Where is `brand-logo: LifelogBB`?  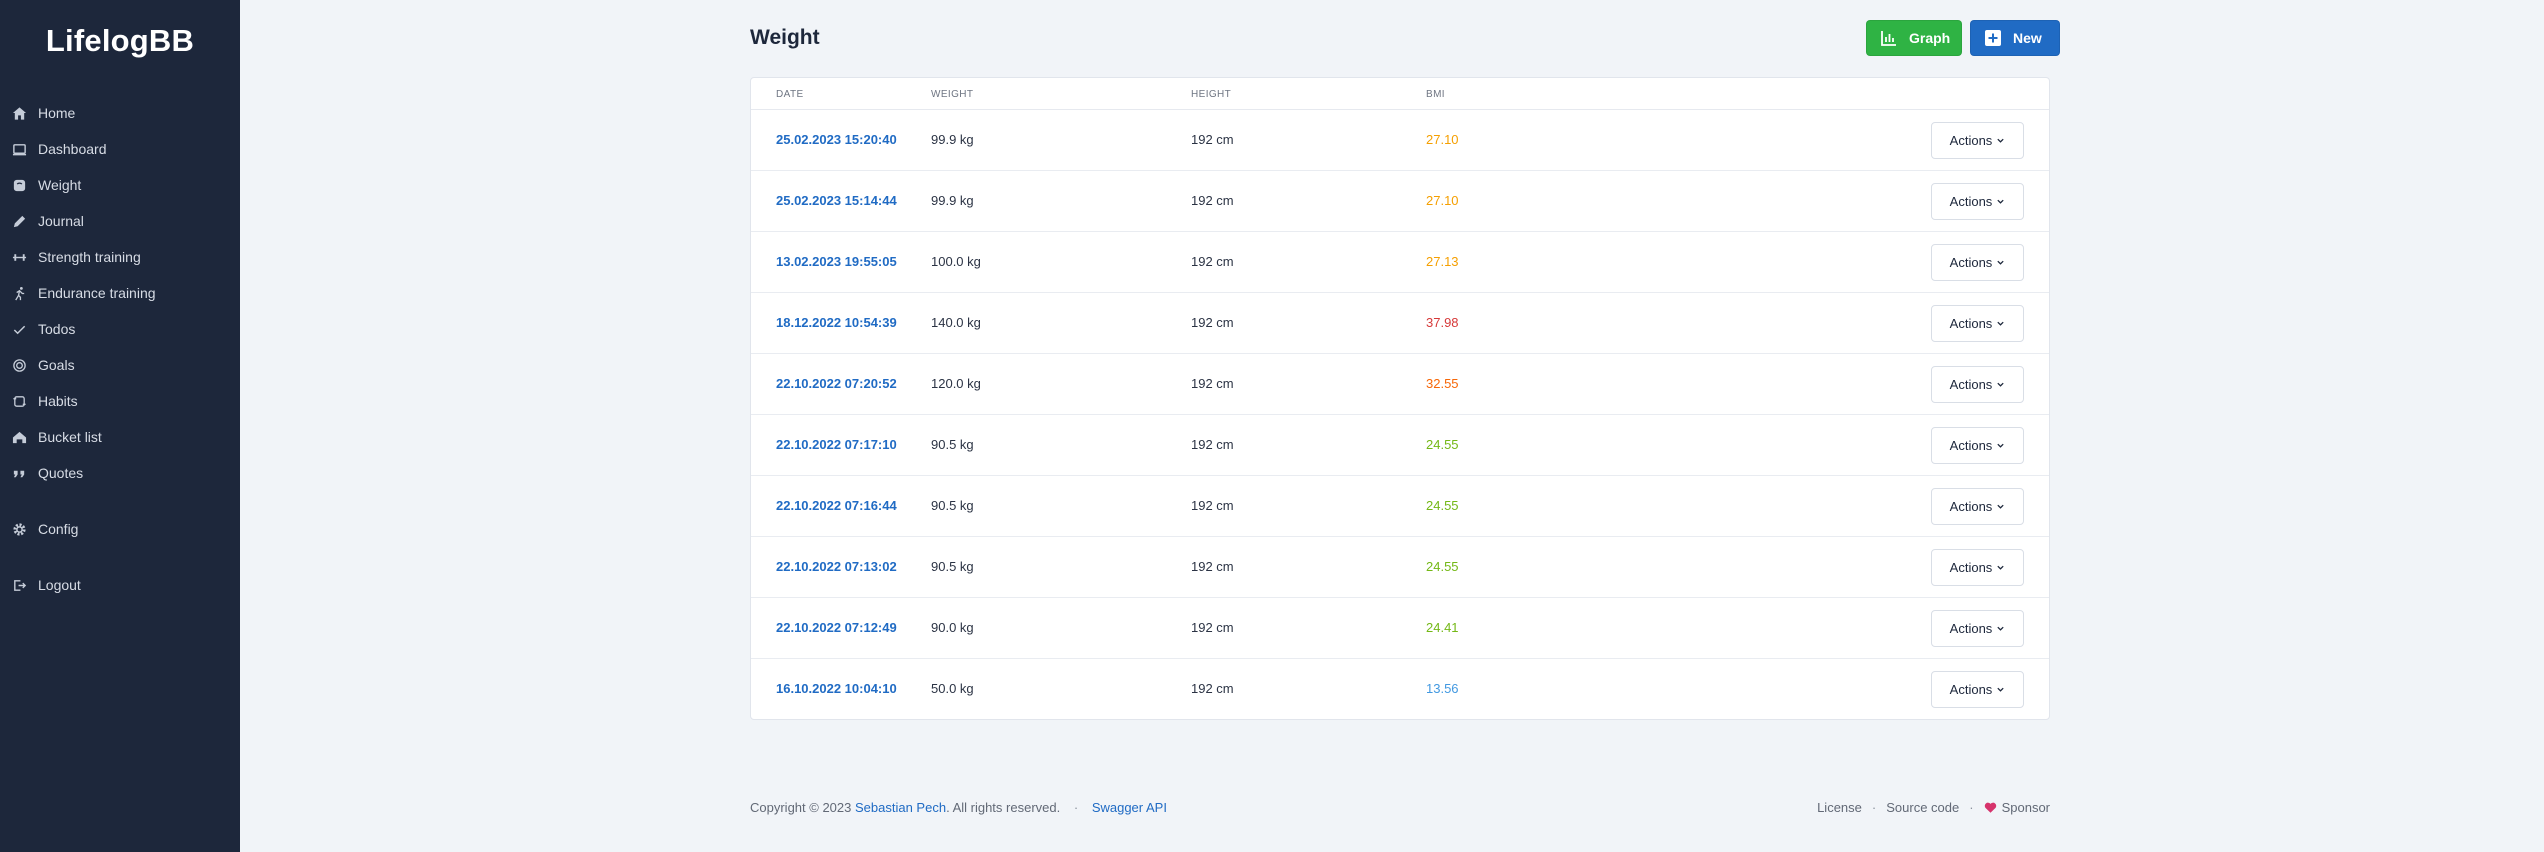 brand-logo: LifelogBB is located at coordinates (120, 41).